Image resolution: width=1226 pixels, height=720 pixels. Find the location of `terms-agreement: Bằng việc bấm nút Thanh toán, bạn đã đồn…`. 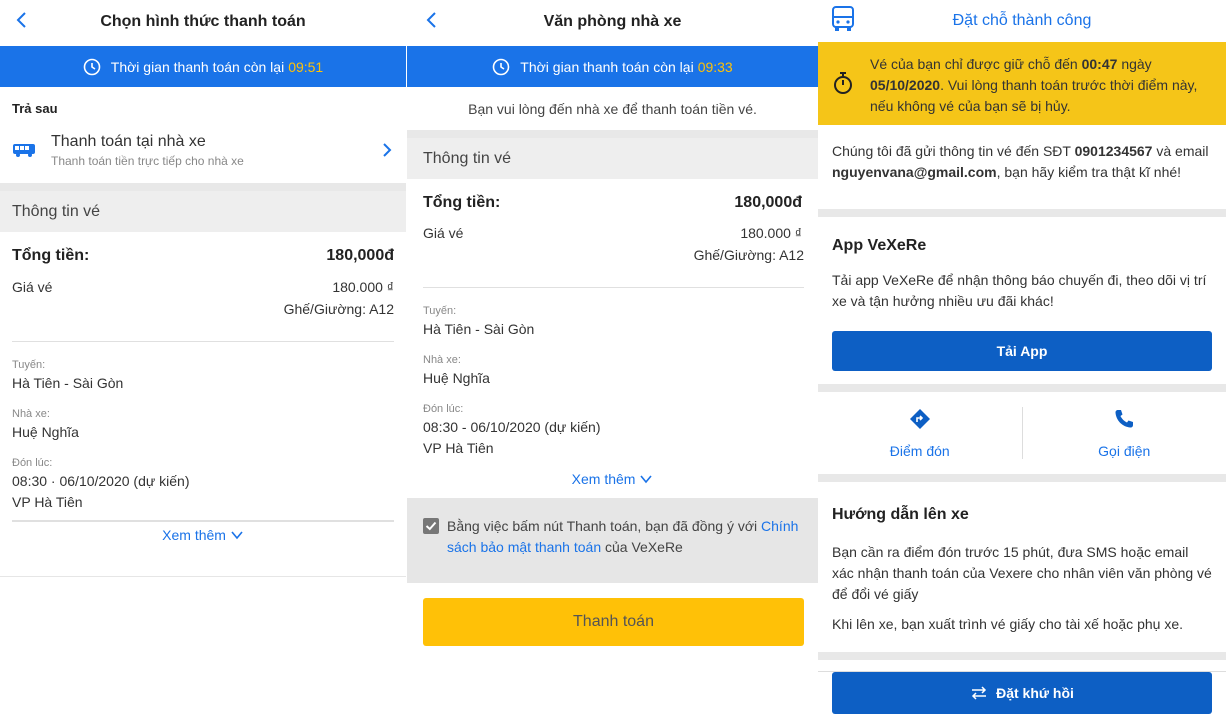

terms-agreement: Bằng việc bấm nút Thanh toán, bạn đã đồn… is located at coordinates (612, 540).